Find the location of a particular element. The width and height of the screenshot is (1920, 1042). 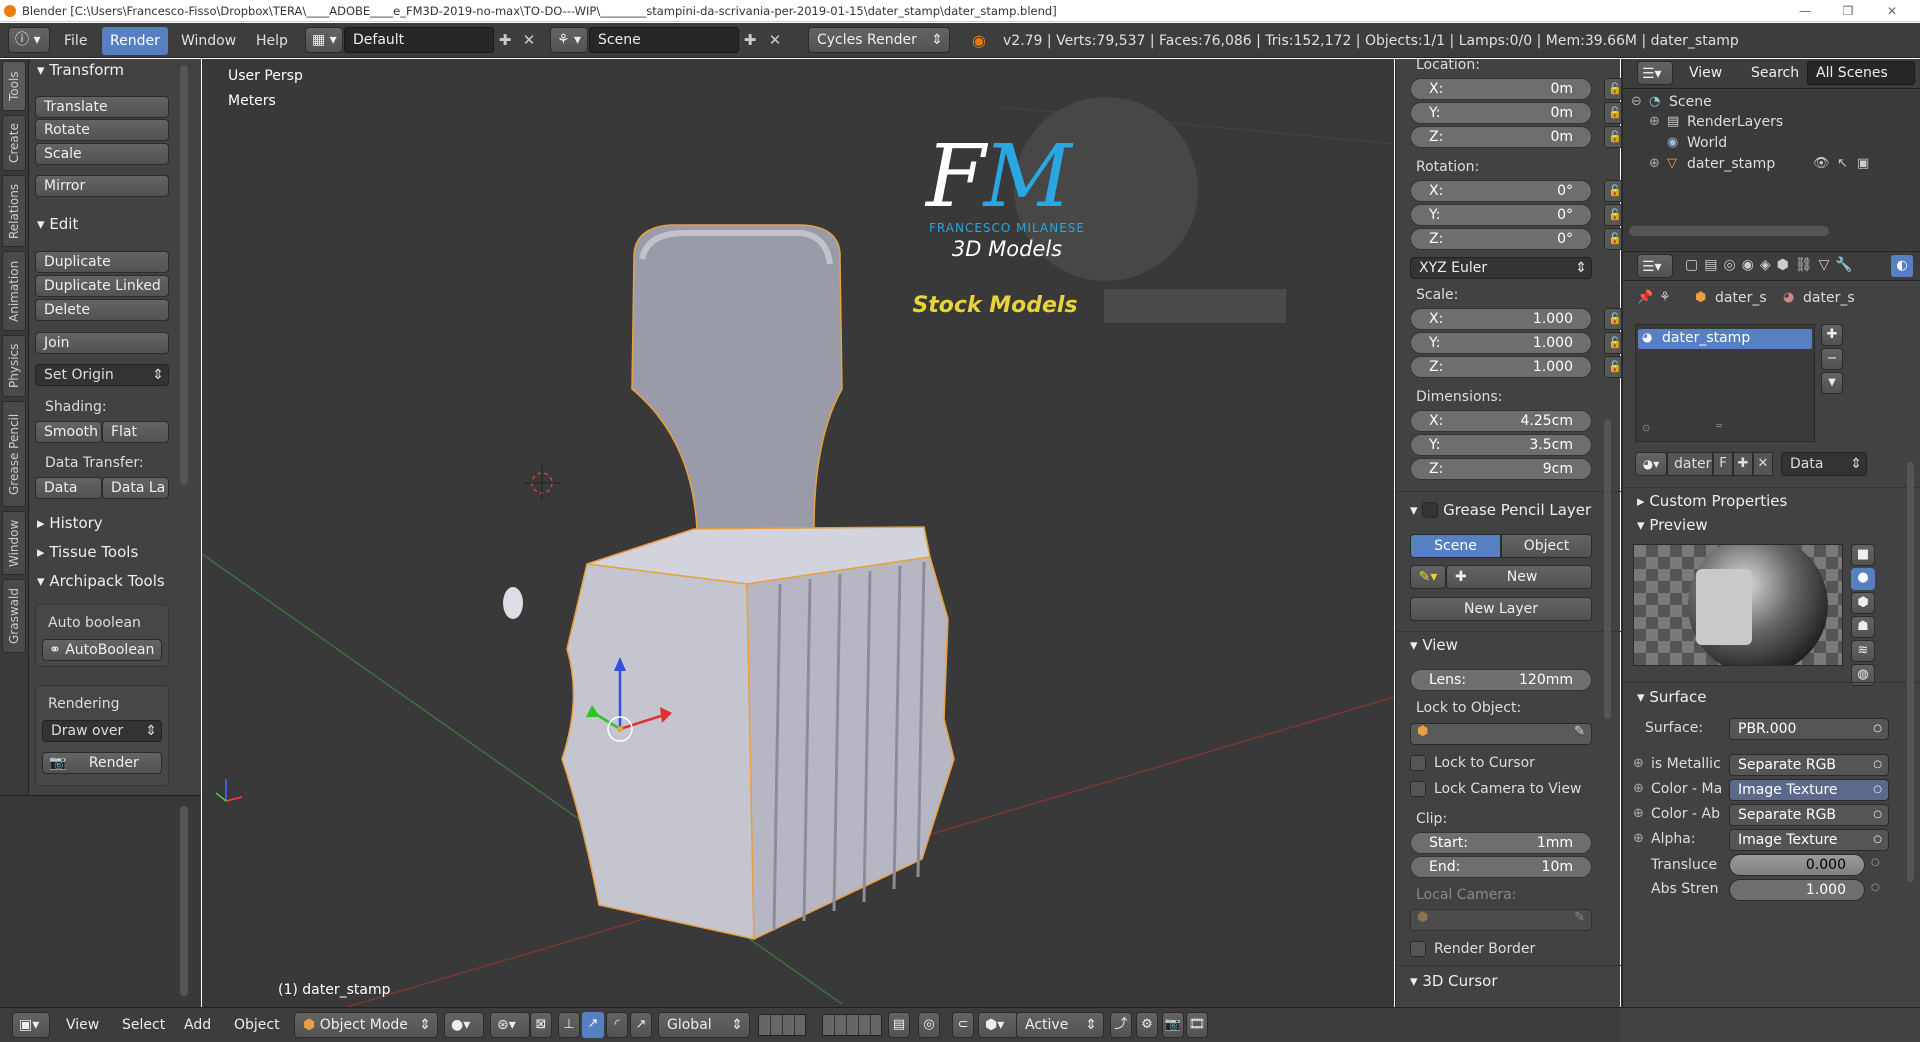

object-menu: Object is located at coordinates (257, 1025).